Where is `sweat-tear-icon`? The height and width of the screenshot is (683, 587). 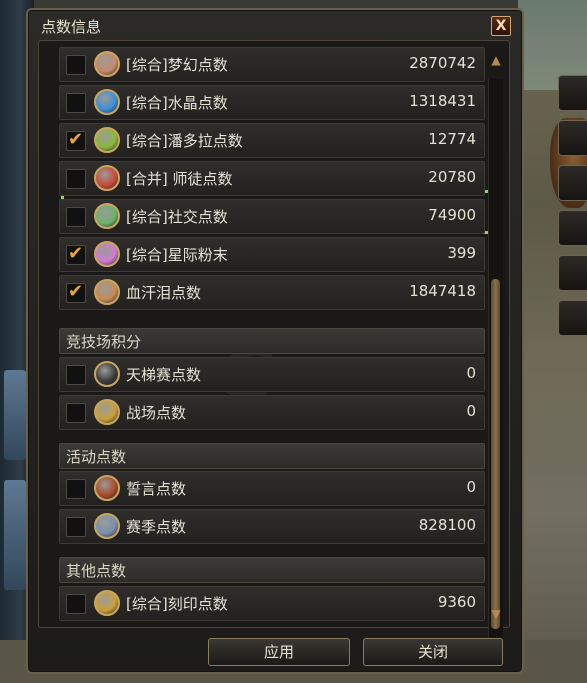 sweat-tear-icon is located at coordinates (107, 292).